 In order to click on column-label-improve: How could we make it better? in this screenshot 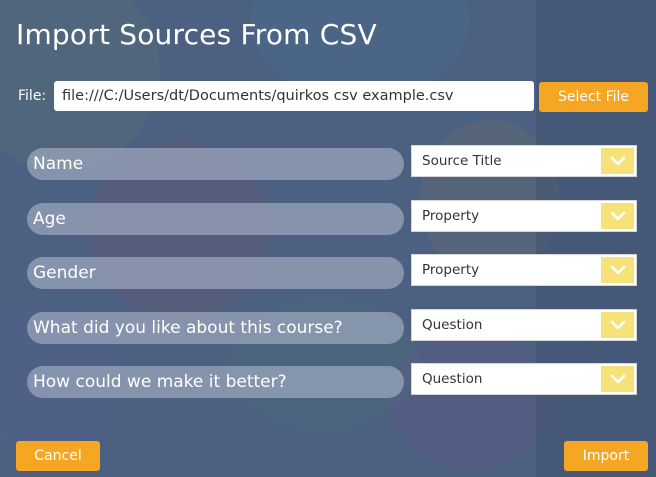, I will do `click(215, 382)`.